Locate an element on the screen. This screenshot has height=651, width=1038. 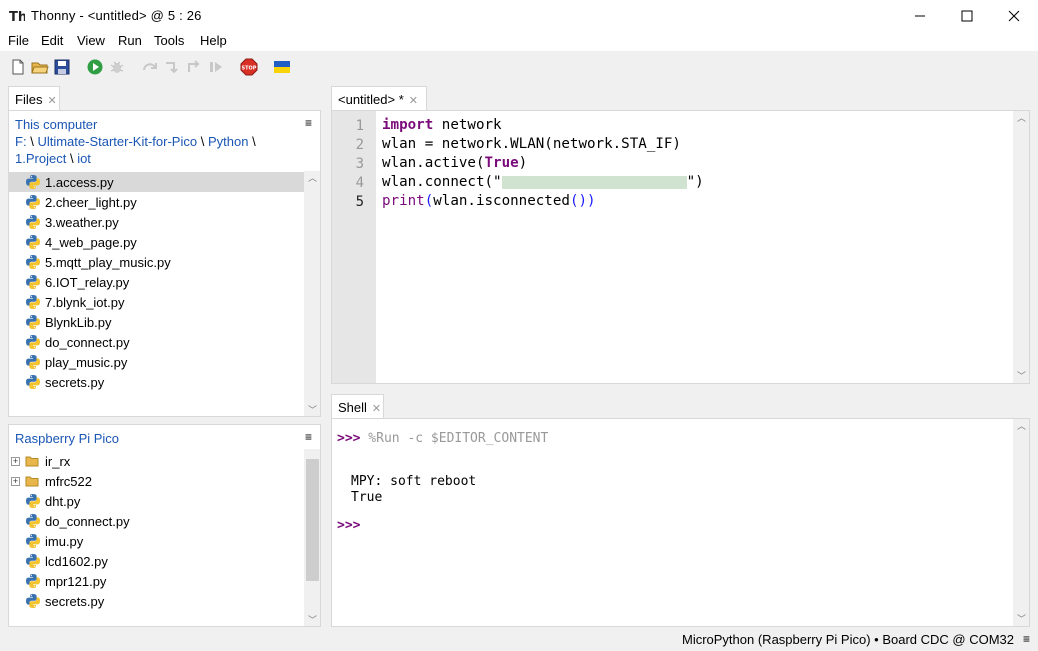
scroll-thumb is located at coordinates (312, 520).